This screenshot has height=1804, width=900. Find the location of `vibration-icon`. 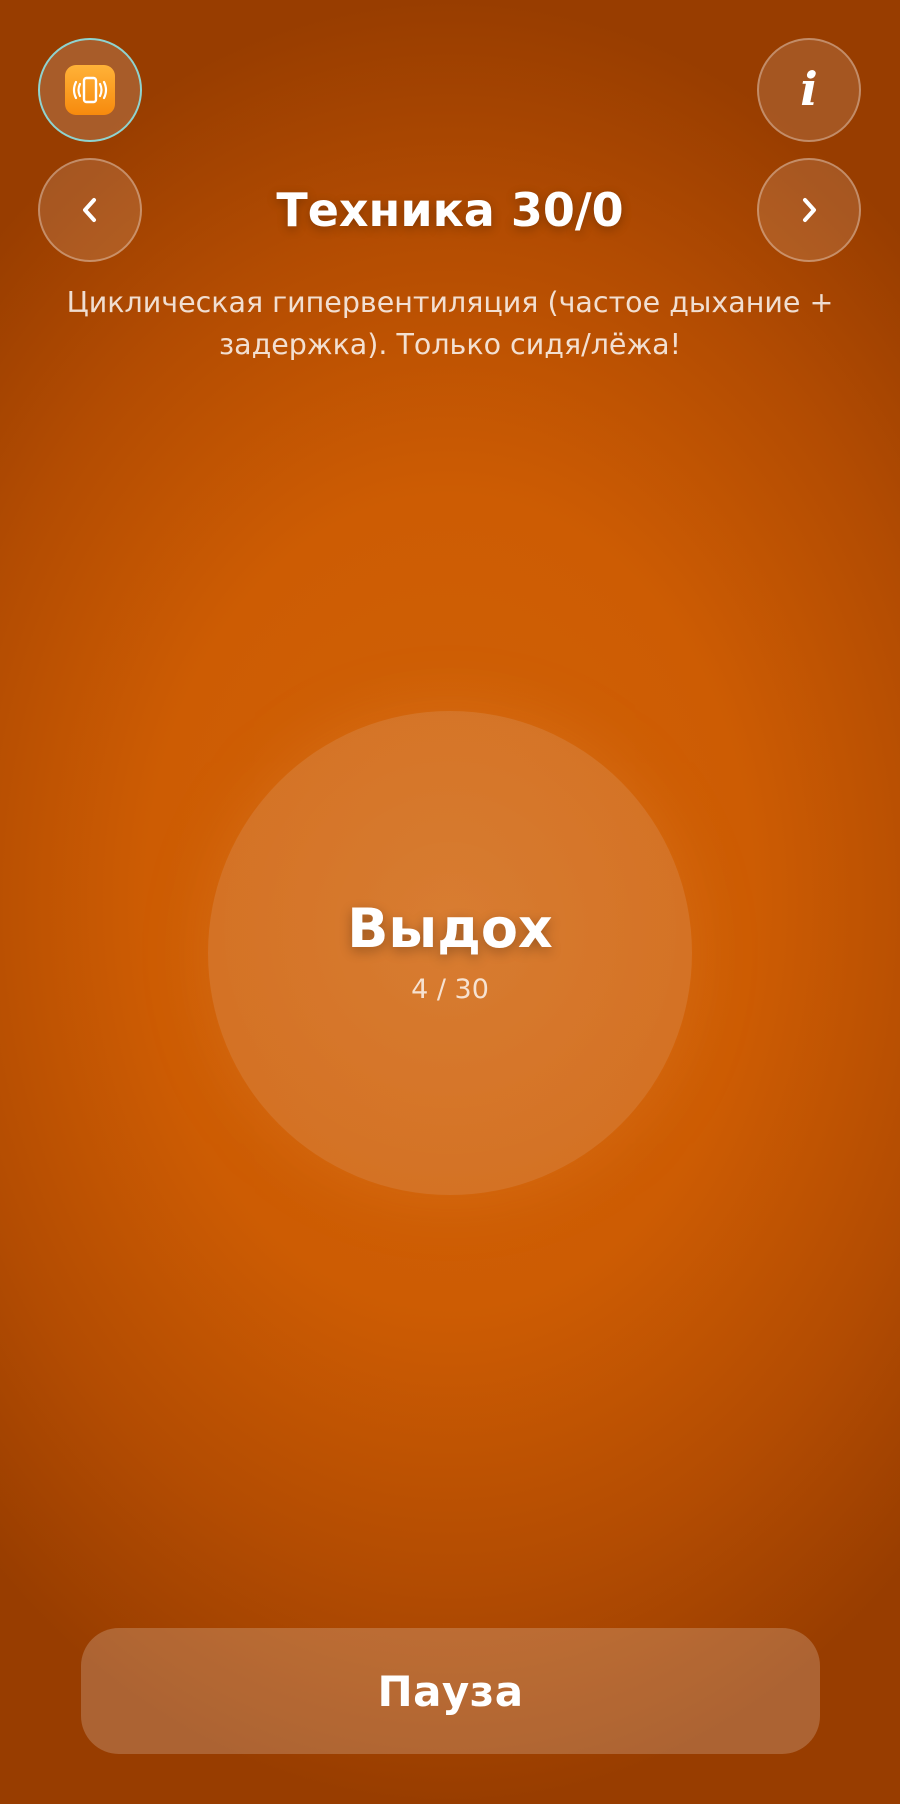

vibration-icon is located at coordinates (90, 90).